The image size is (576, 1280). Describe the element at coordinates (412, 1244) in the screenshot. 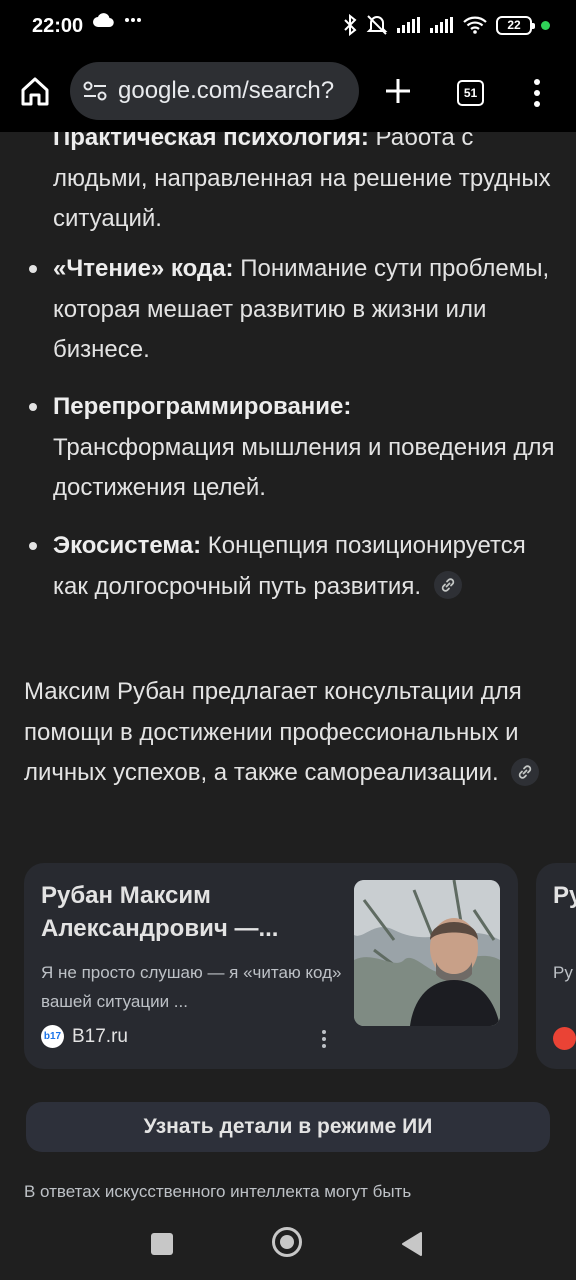

I see `back-icon` at that location.